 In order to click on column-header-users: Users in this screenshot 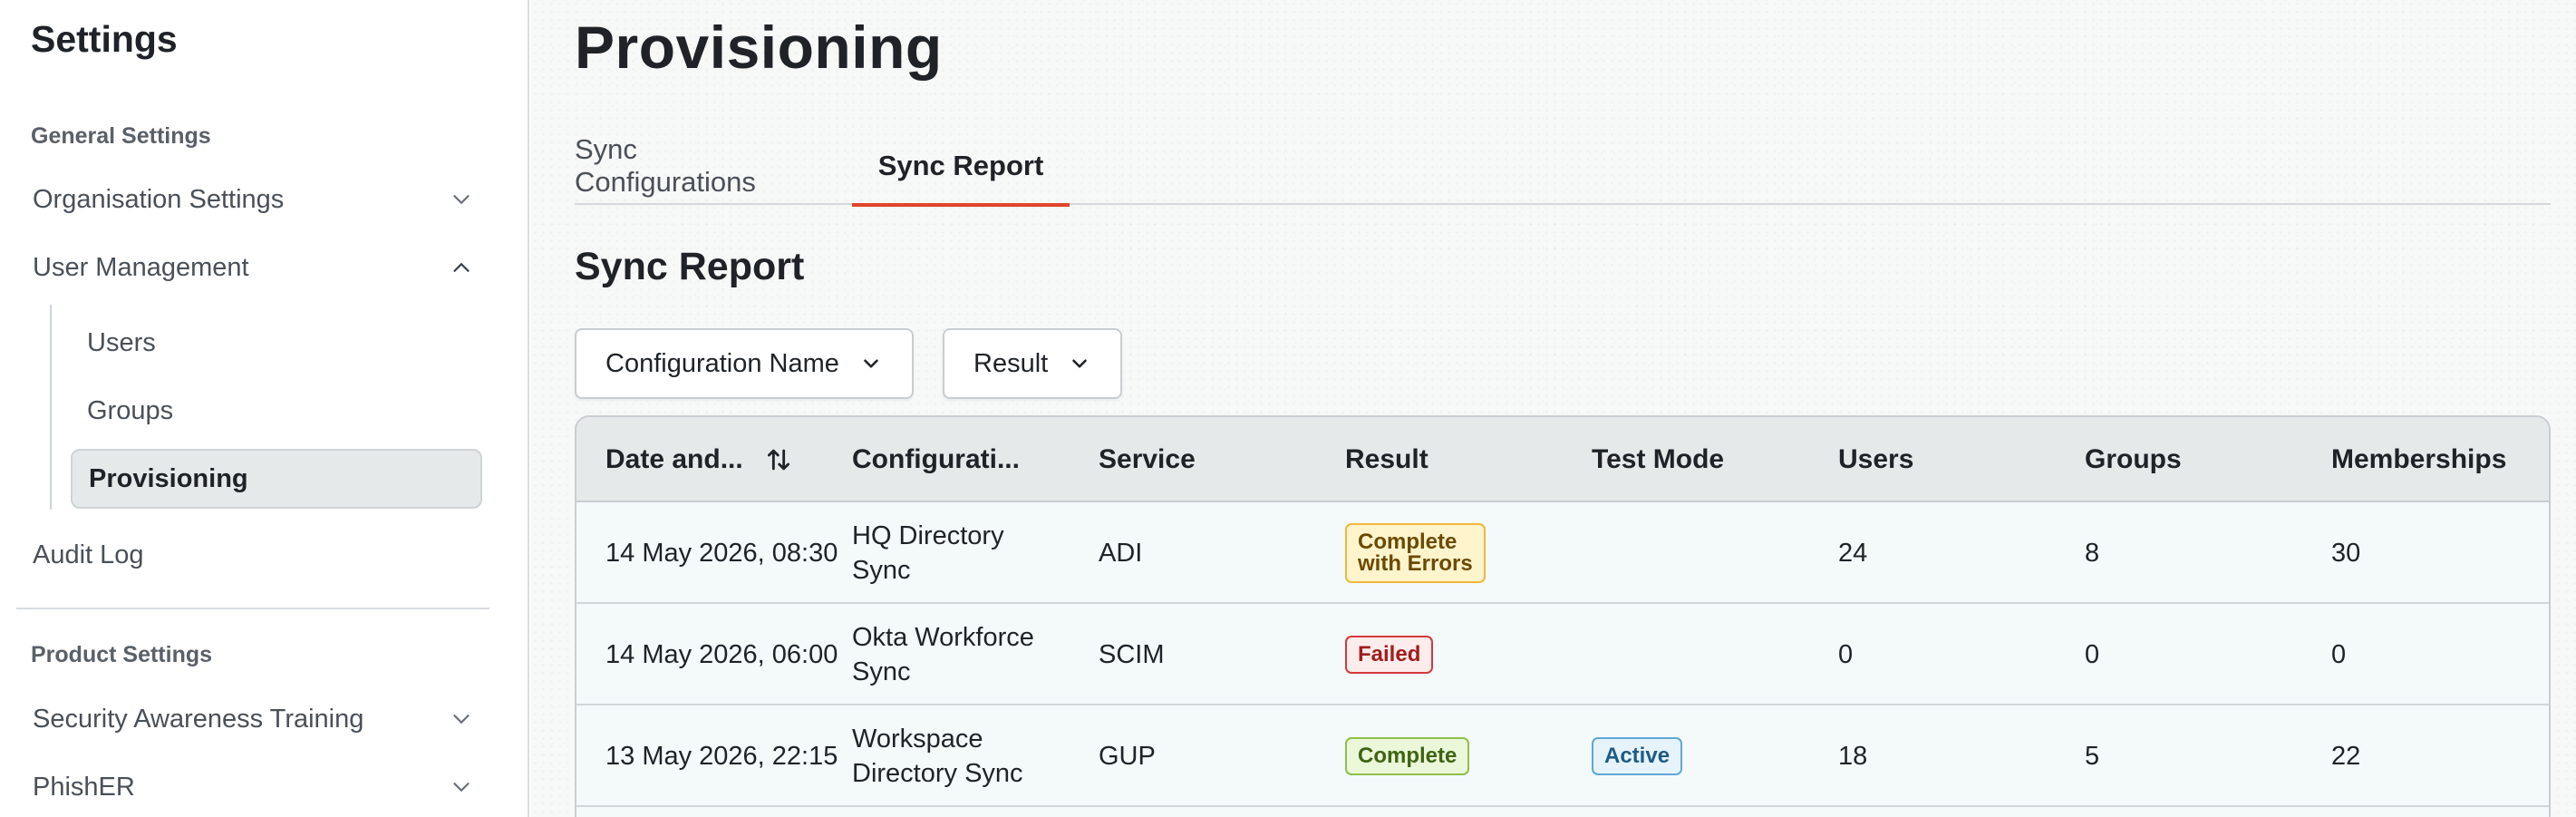, I will do `click(1875, 459)`.